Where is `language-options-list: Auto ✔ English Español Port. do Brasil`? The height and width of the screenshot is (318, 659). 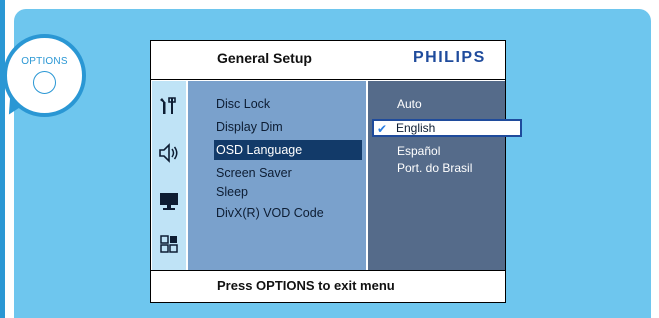
language-options-list: Auto ✔ English Español Port. do Brasil is located at coordinates (445, 176).